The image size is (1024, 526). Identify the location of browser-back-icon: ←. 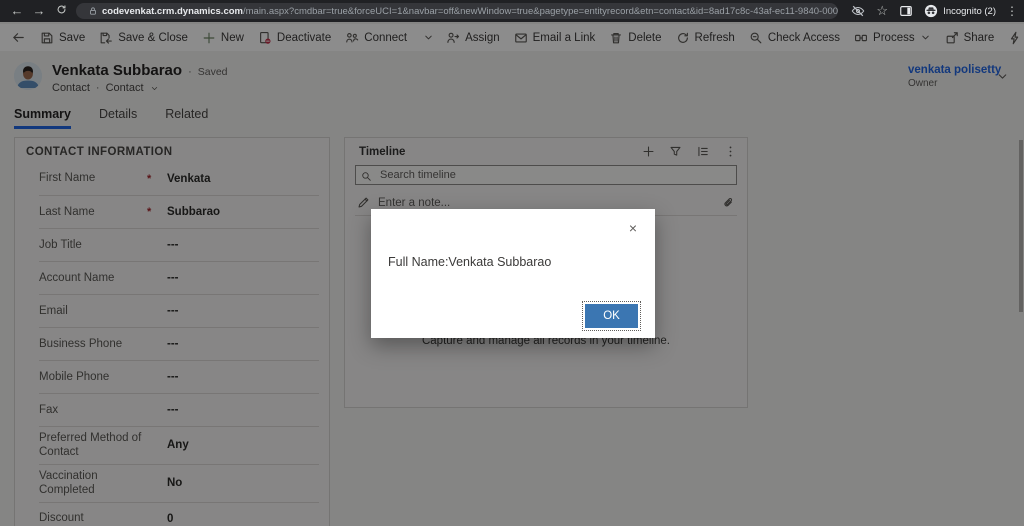
(17, 11).